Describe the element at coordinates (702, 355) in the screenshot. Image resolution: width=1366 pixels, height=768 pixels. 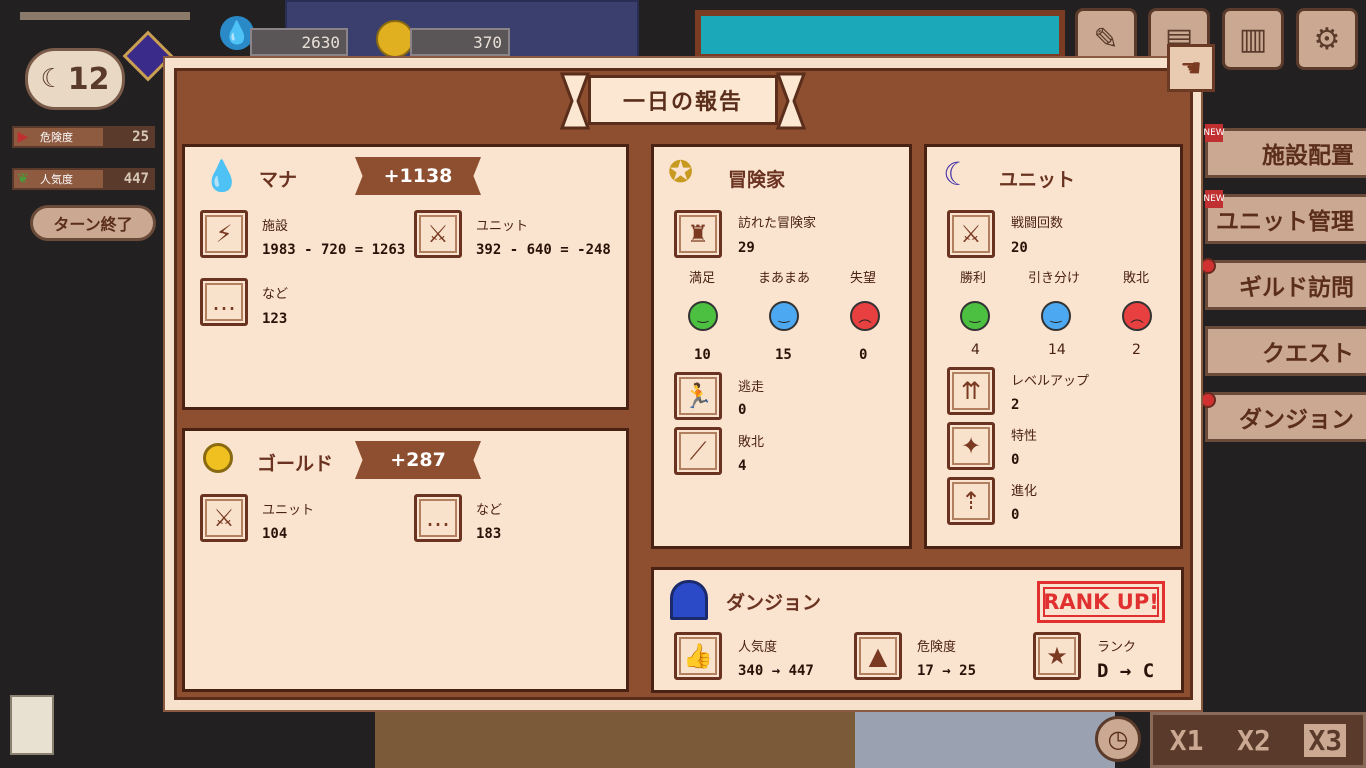
I see `satisfied-value: 10` at that location.